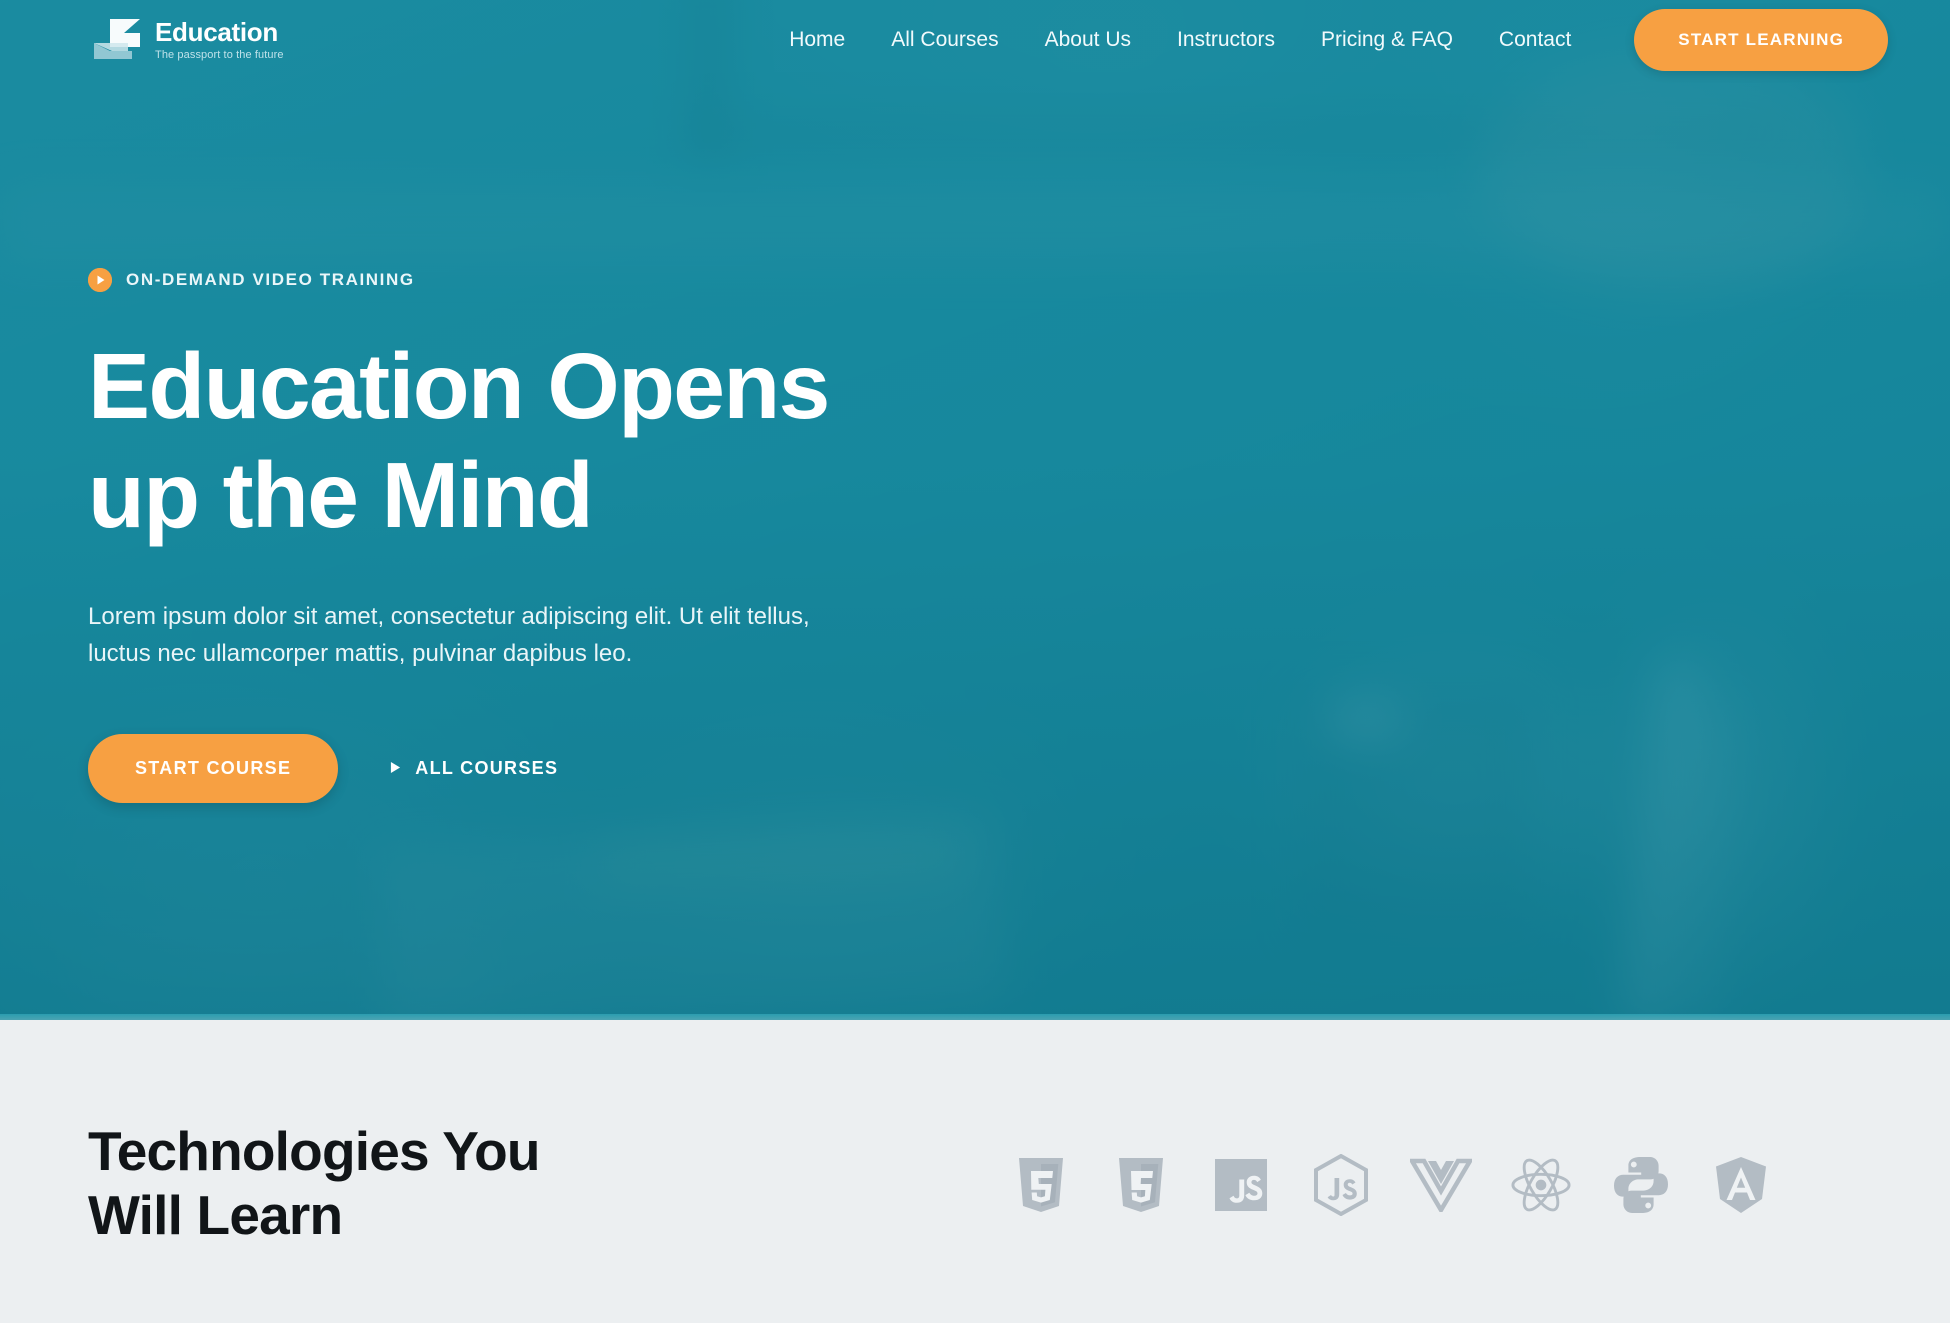 The height and width of the screenshot is (1323, 1950). Describe the element at coordinates (1741, 1185) in the screenshot. I see `angular-icon` at that location.